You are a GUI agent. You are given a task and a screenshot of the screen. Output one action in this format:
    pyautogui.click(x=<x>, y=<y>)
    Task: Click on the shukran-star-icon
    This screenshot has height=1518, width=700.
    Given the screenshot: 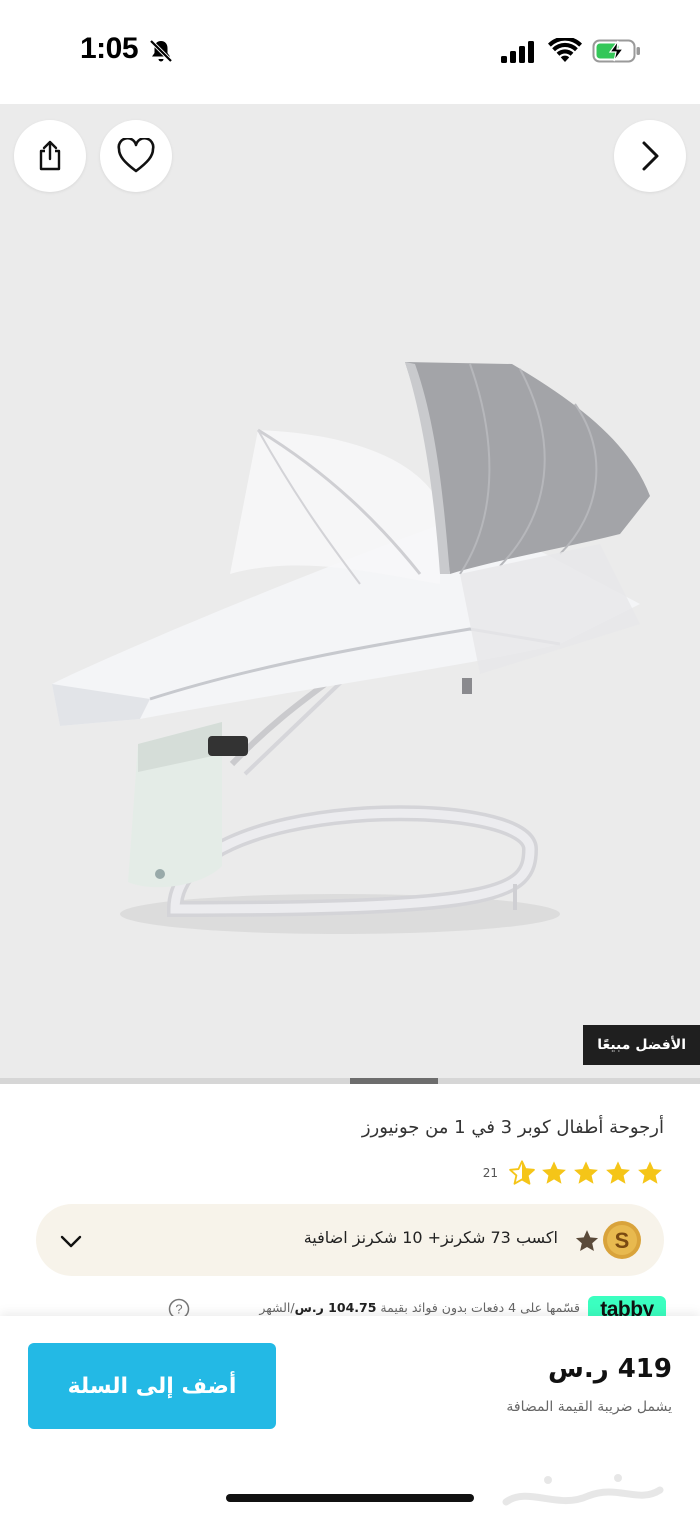 What is the action you would take?
    pyautogui.click(x=587, y=1240)
    